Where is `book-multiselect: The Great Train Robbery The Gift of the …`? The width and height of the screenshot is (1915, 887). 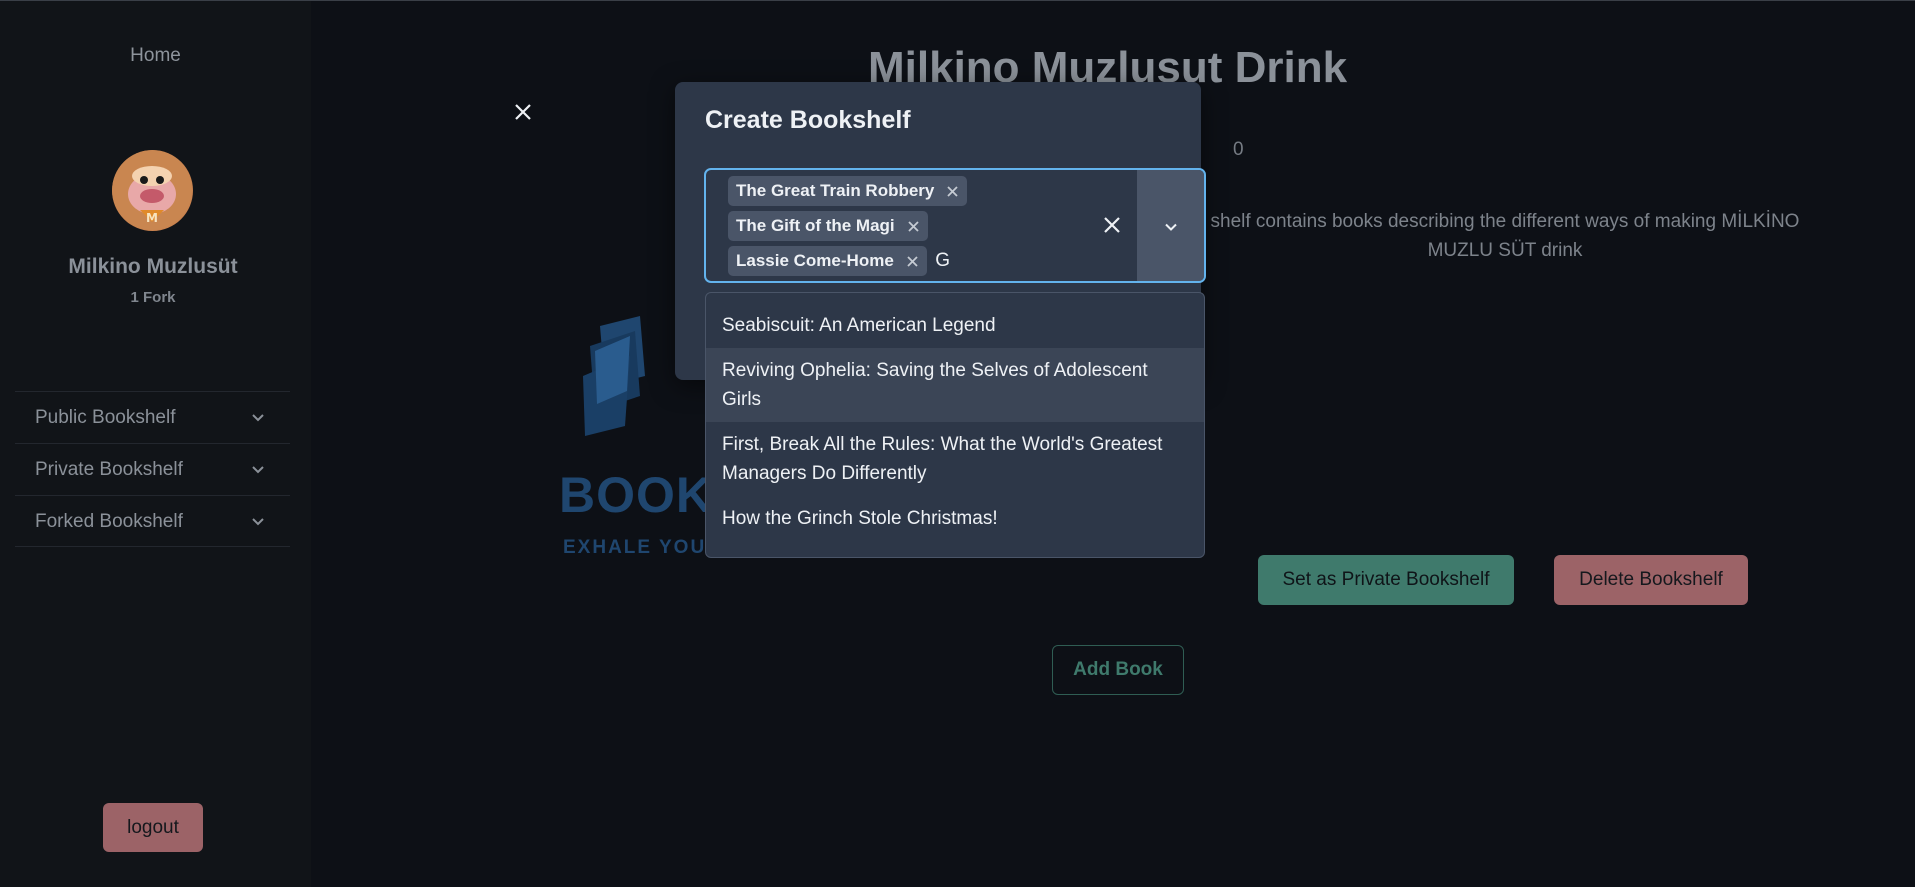 book-multiselect: The Great Train Robbery The Gift of the … is located at coordinates (955, 225).